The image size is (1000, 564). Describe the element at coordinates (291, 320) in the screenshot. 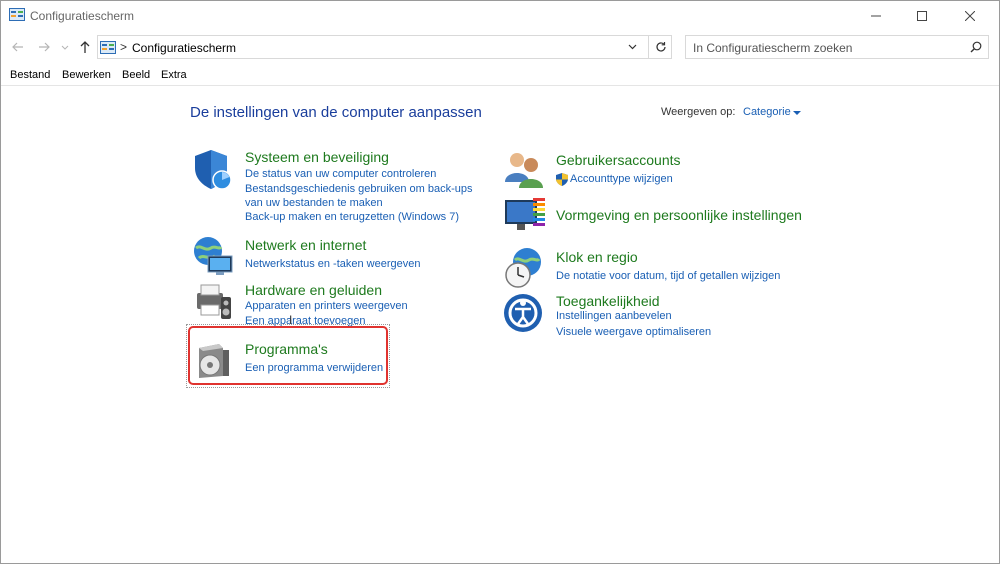

I see `mouse-cursor-icon: I` at that location.